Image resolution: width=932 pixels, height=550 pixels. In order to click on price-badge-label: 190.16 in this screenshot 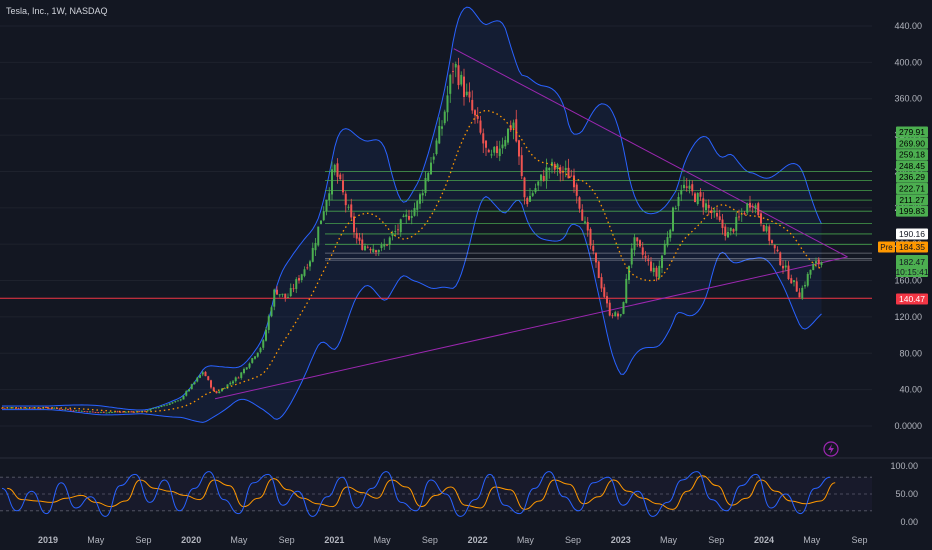, I will do `click(912, 234)`.